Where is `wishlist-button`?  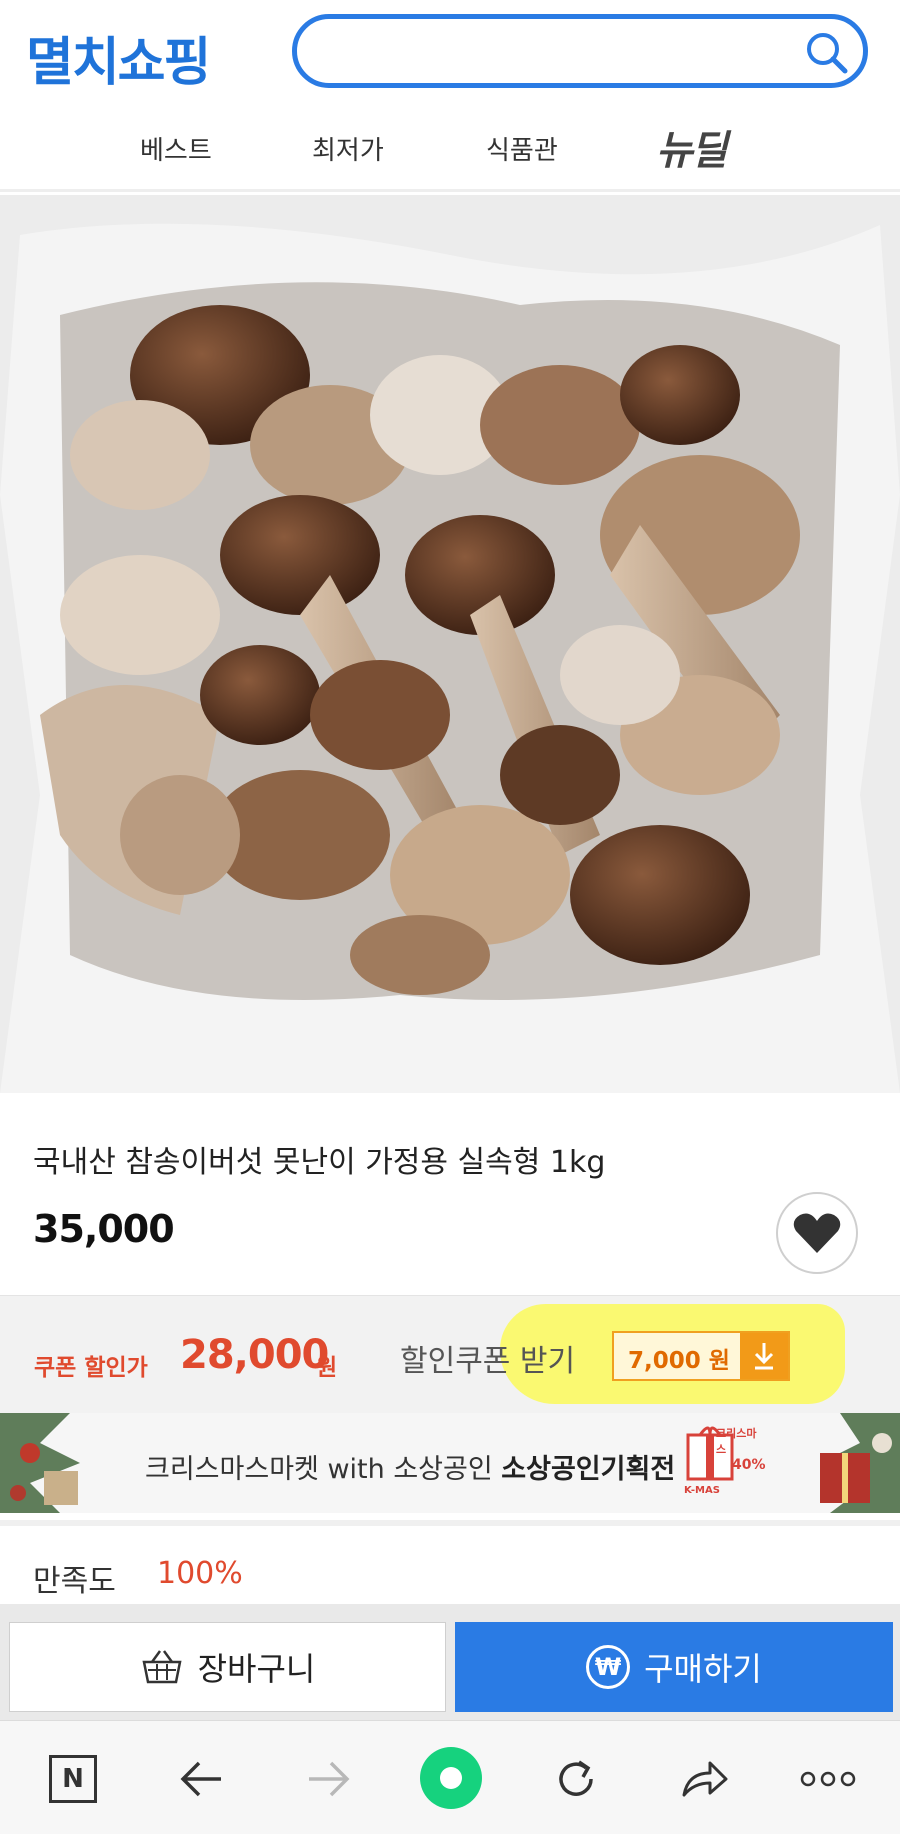 wishlist-button is located at coordinates (817, 1233).